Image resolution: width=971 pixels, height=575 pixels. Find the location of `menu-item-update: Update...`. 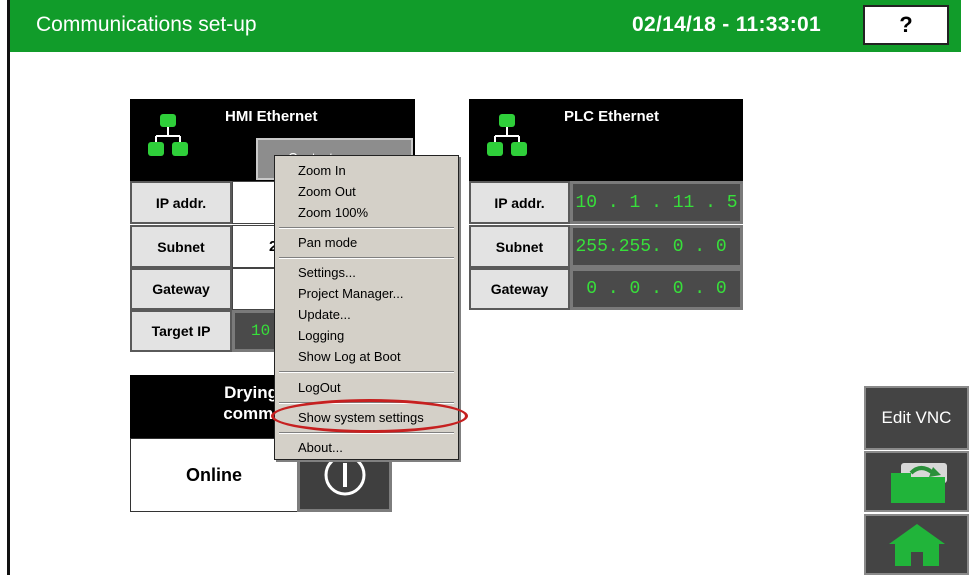

menu-item-update: Update... is located at coordinates (324, 314).